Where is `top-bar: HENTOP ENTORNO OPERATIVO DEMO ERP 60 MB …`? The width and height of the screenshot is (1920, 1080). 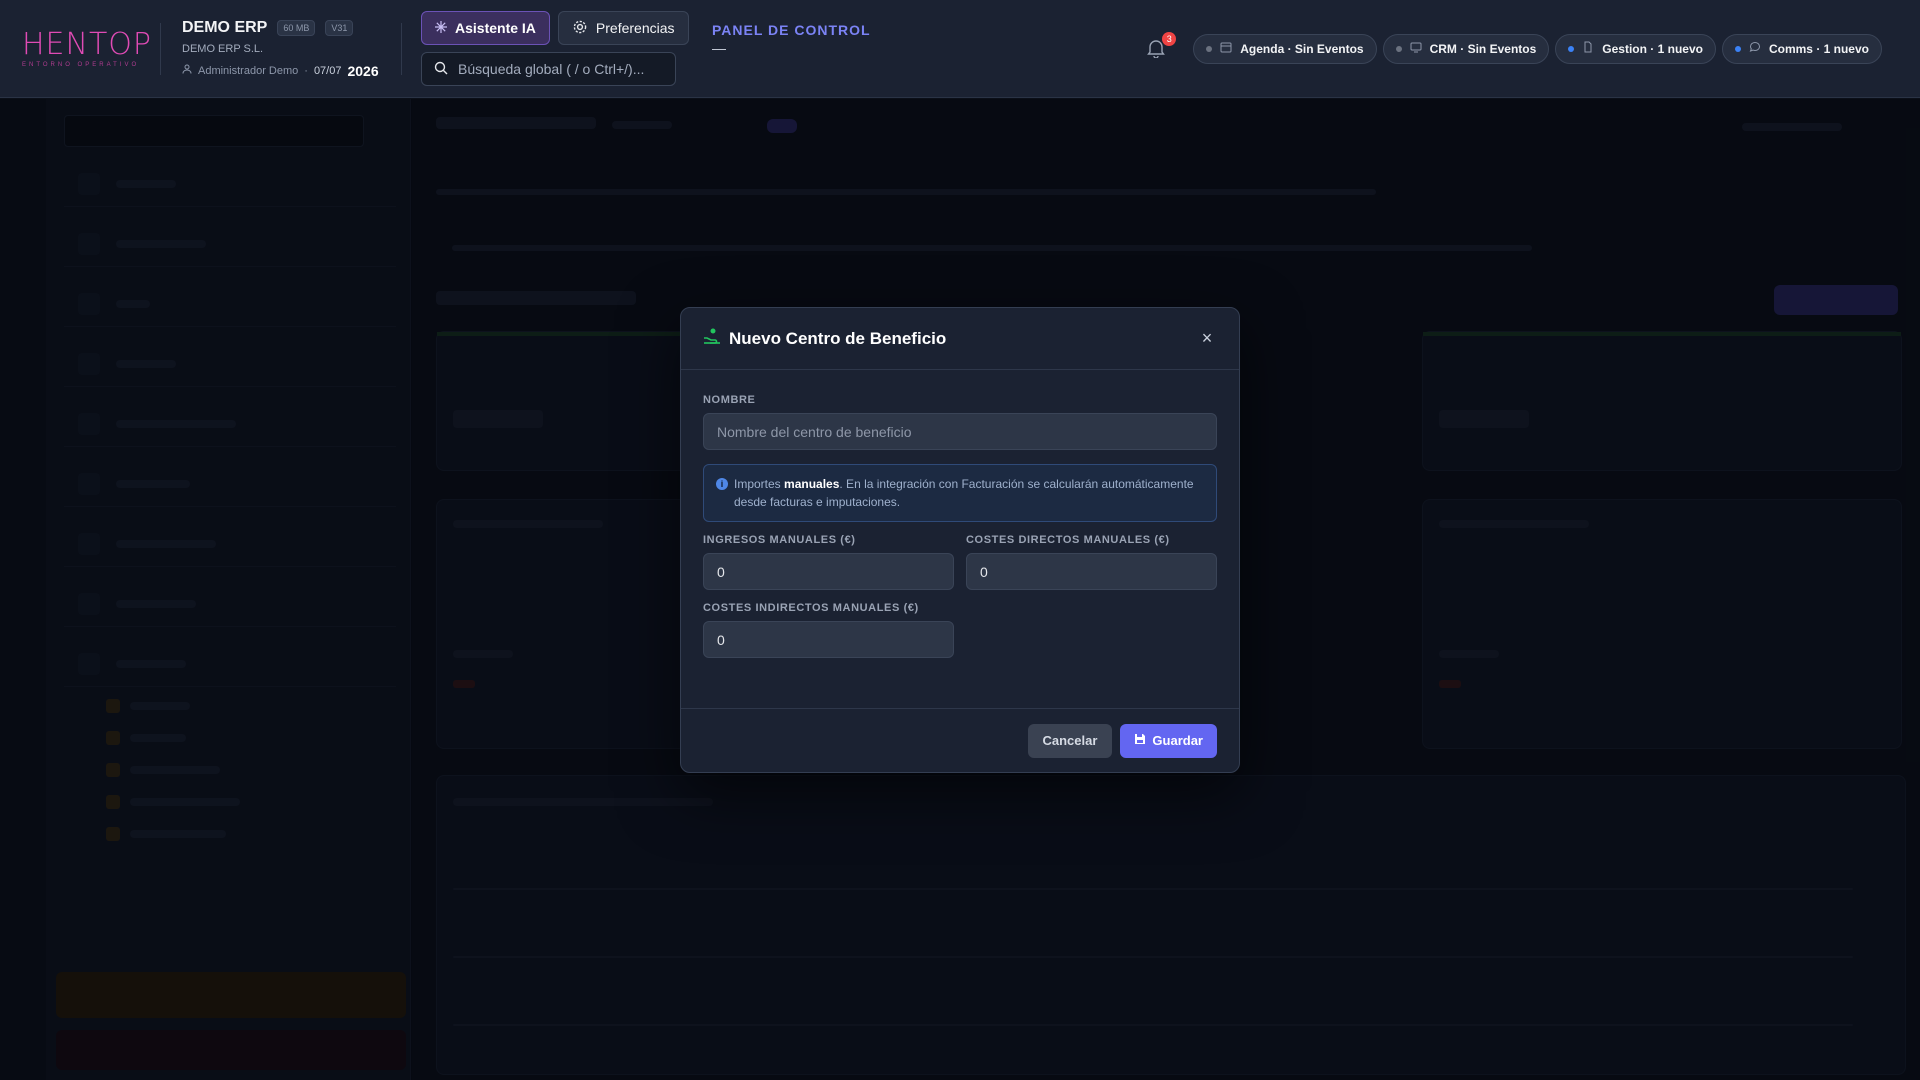 top-bar: HENTOP ENTORNO OPERATIVO DEMO ERP 60 MB … is located at coordinates (960, 49).